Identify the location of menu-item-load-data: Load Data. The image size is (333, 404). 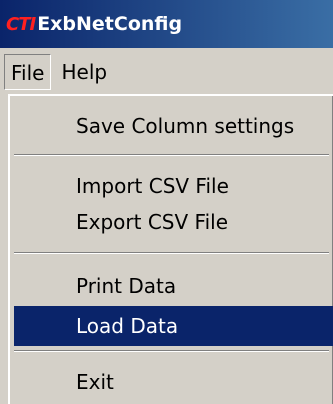
(173, 326).